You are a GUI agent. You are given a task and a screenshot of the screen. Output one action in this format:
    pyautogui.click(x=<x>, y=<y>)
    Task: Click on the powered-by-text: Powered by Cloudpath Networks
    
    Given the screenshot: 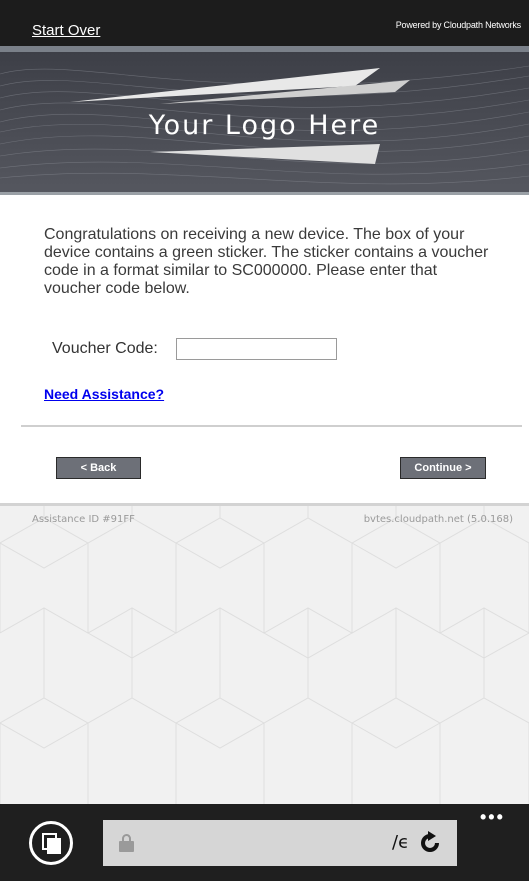 What is the action you would take?
    pyautogui.click(x=458, y=25)
    